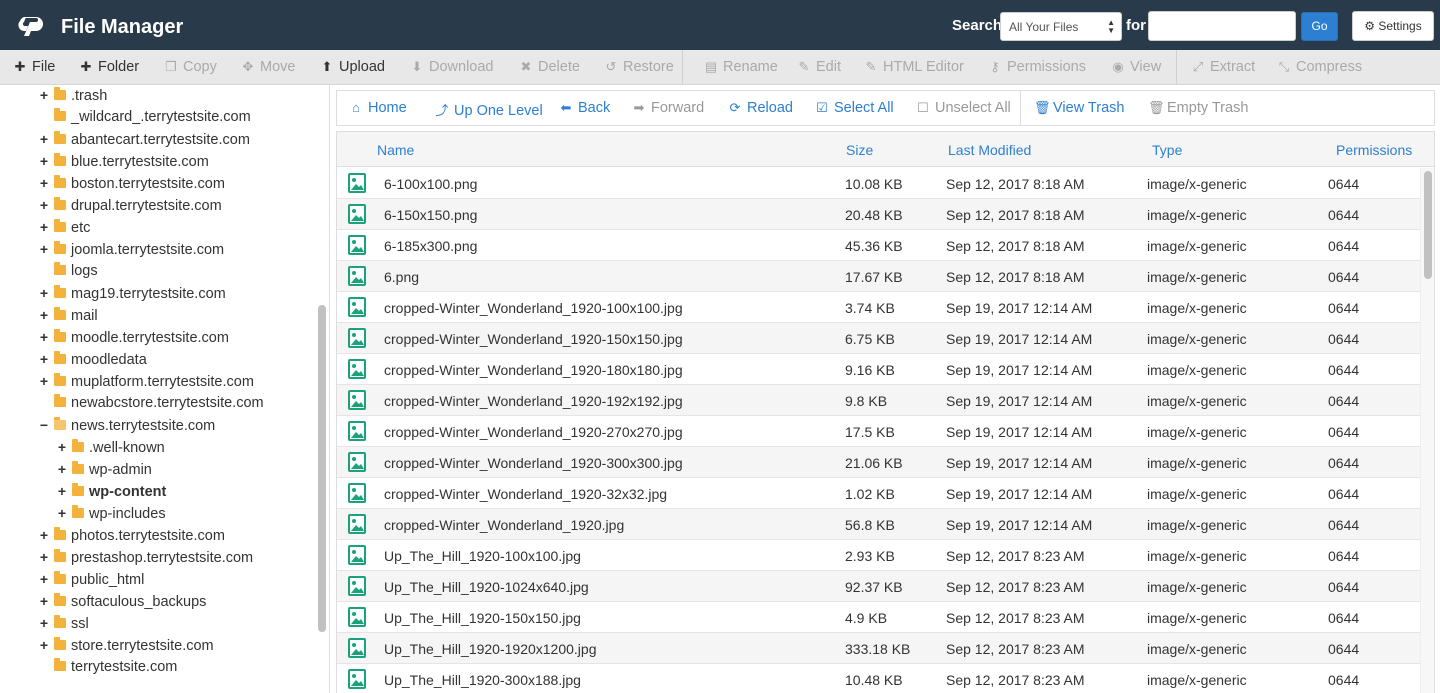 Image resolution: width=1440 pixels, height=693 pixels. Describe the element at coordinates (1222, 67) in the screenshot. I see `toolbar-extract-button: ⤢ Extract` at that location.